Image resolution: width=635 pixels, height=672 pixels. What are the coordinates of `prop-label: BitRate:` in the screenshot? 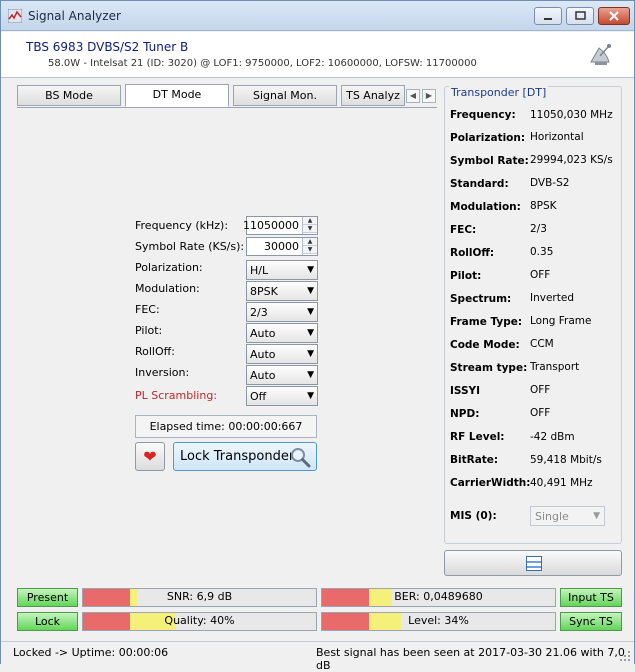 It's located at (474, 460).